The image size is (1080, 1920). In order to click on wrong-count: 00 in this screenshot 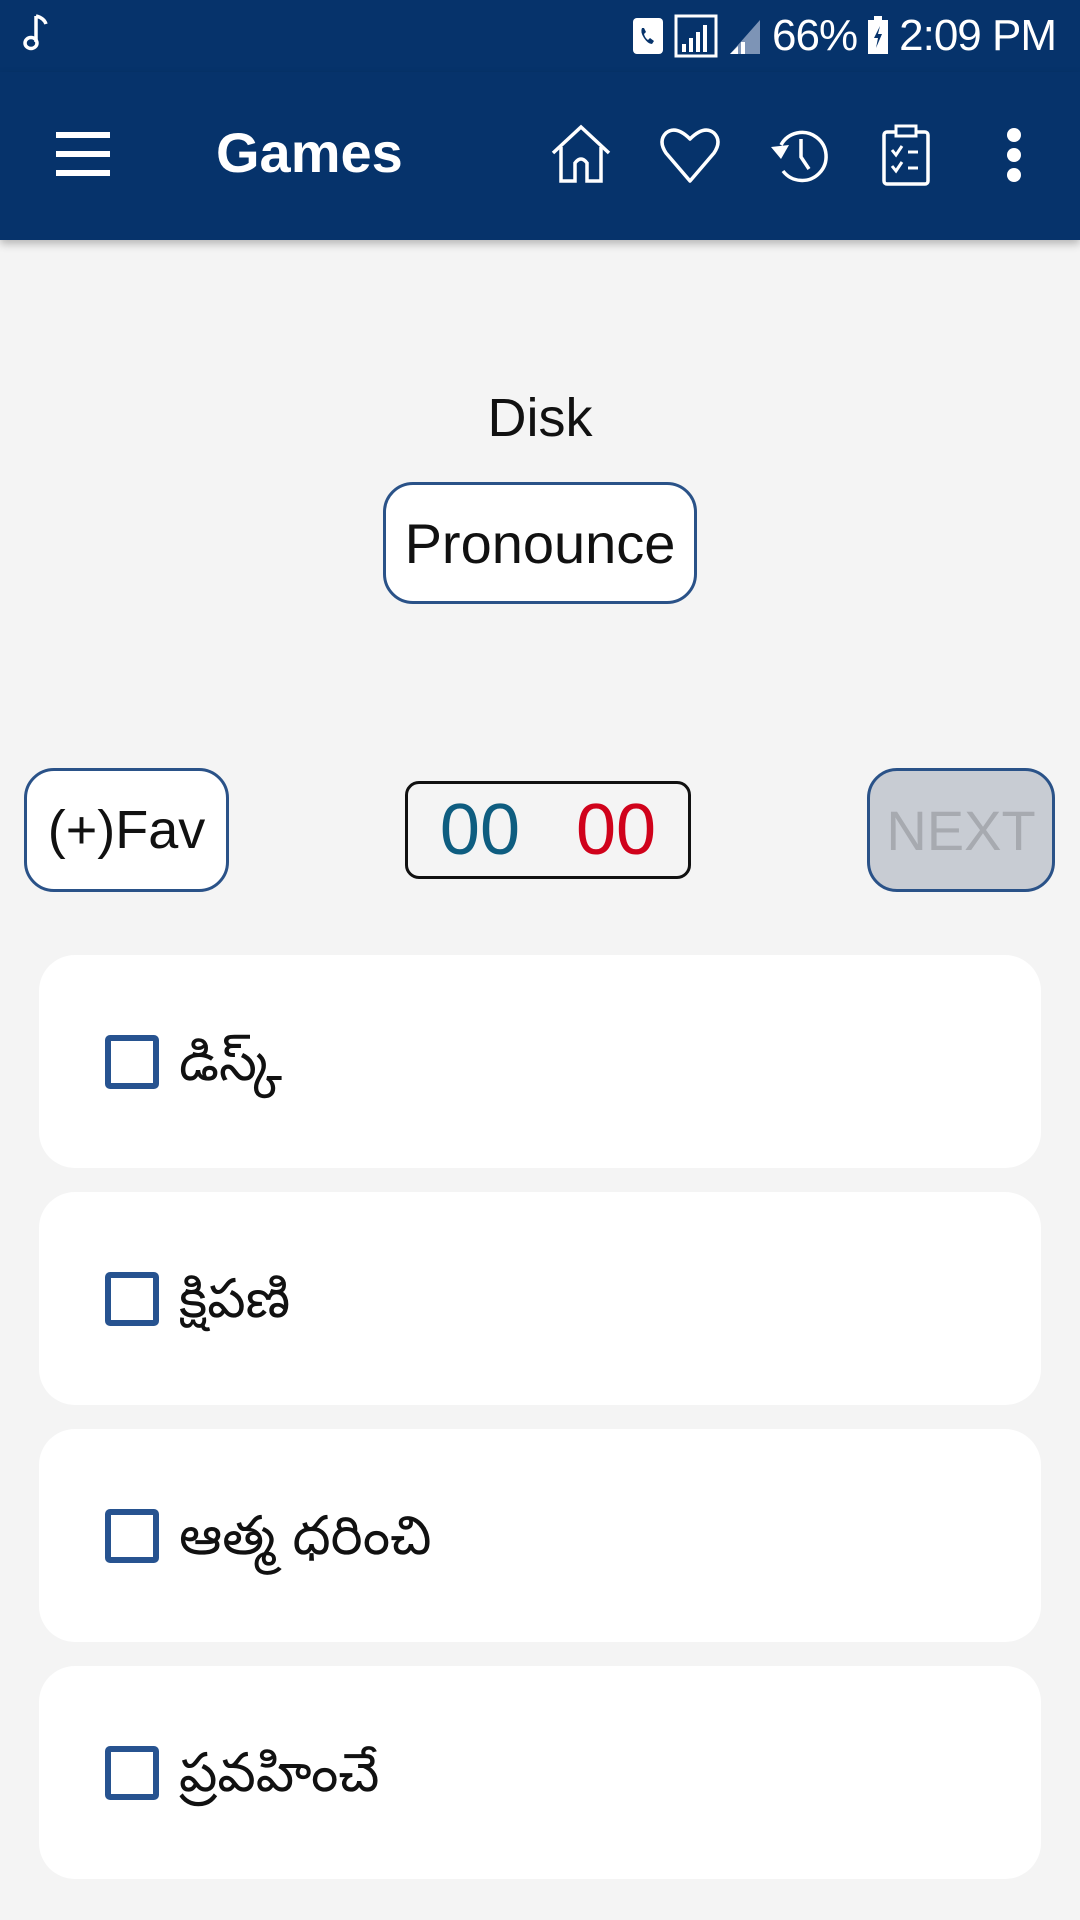, I will do `click(616, 830)`.